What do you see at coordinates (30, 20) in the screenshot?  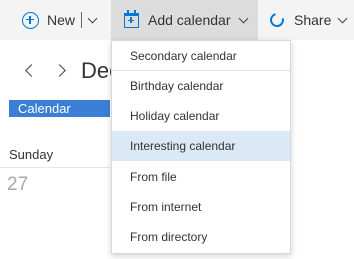 I see `plus-circle-icon` at bounding box center [30, 20].